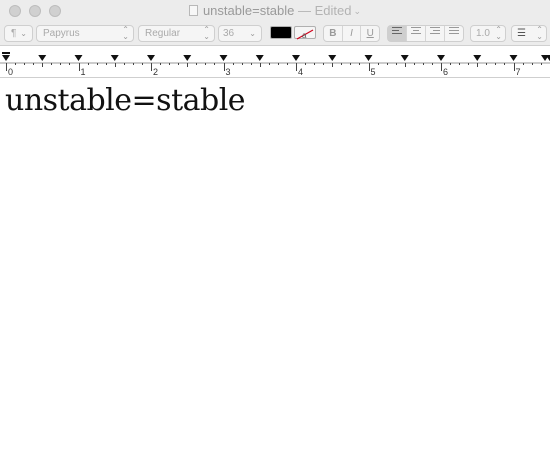 The image size is (550, 468). I want to click on ruler-label: 5, so click(373, 72).